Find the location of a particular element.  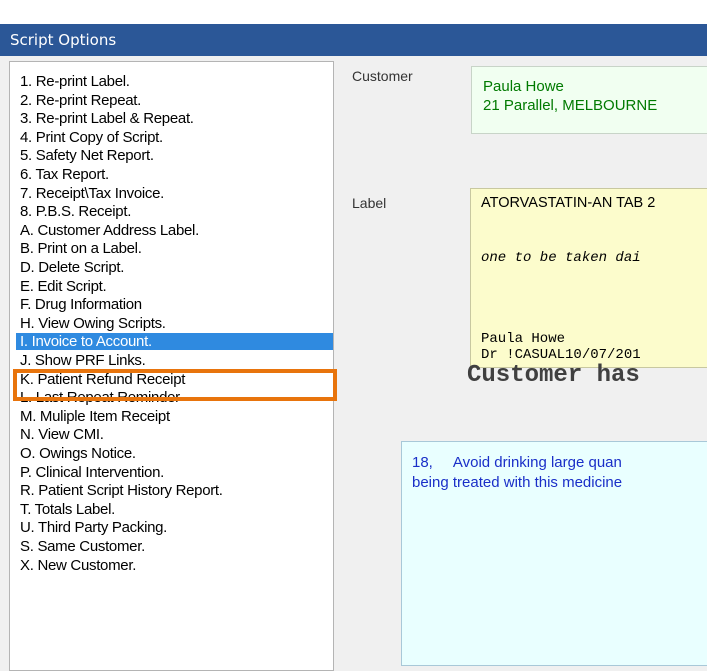

menu-item: B. Print on a Label. is located at coordinates (81, 248).